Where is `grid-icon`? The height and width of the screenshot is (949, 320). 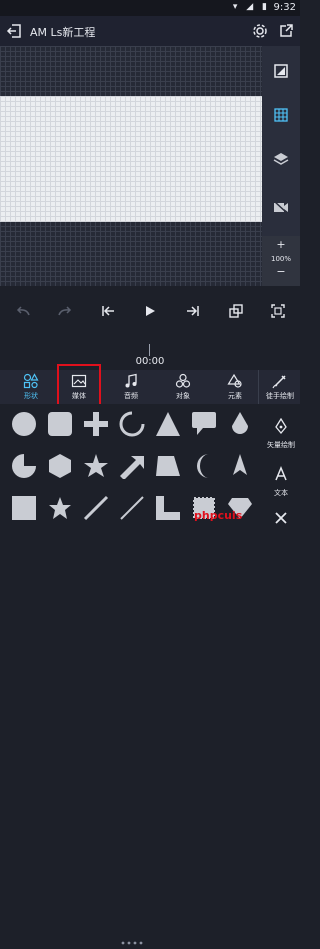
grid-icon is located at coordinates (281, 115).